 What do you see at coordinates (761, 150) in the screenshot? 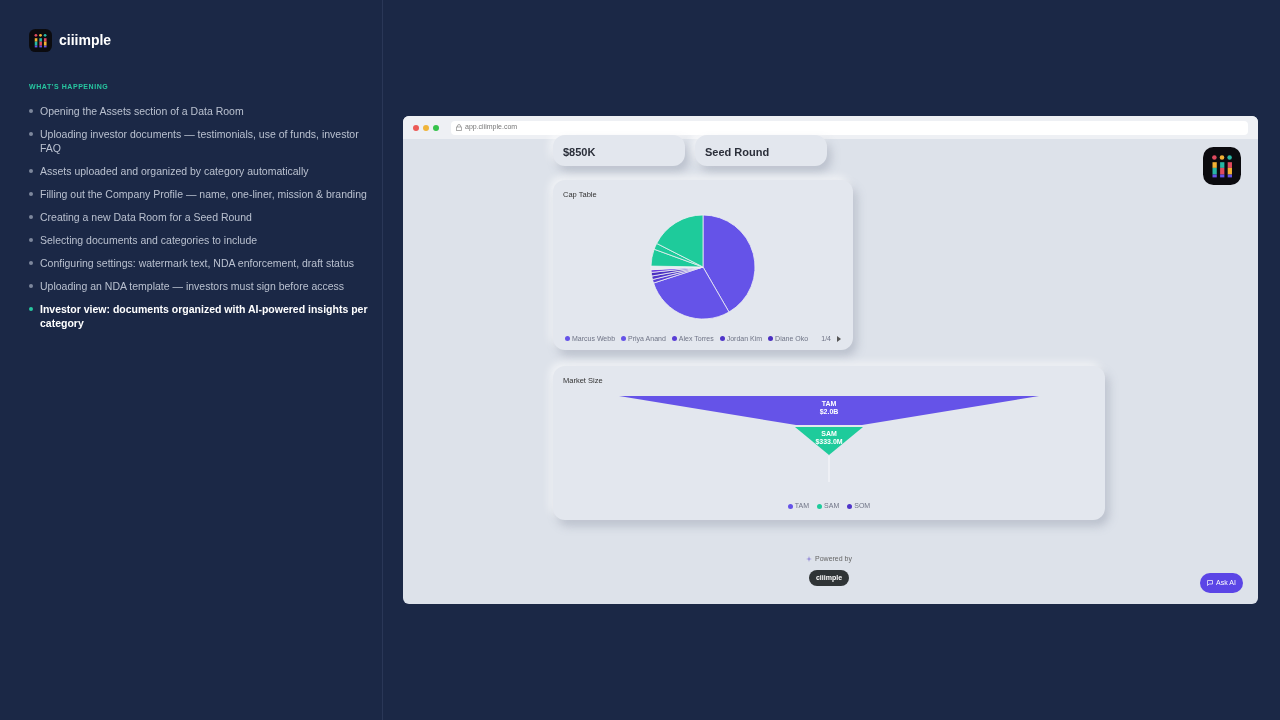
I see `stat-card: Seed Round` at bounding box center [761, 150].